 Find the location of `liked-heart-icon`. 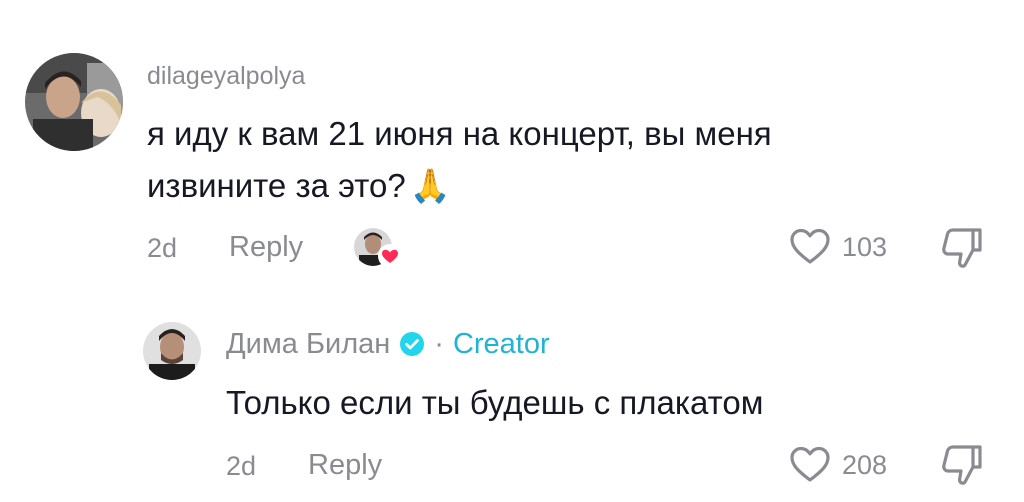

liked-heart-icon is located at coordinates (390, 256).